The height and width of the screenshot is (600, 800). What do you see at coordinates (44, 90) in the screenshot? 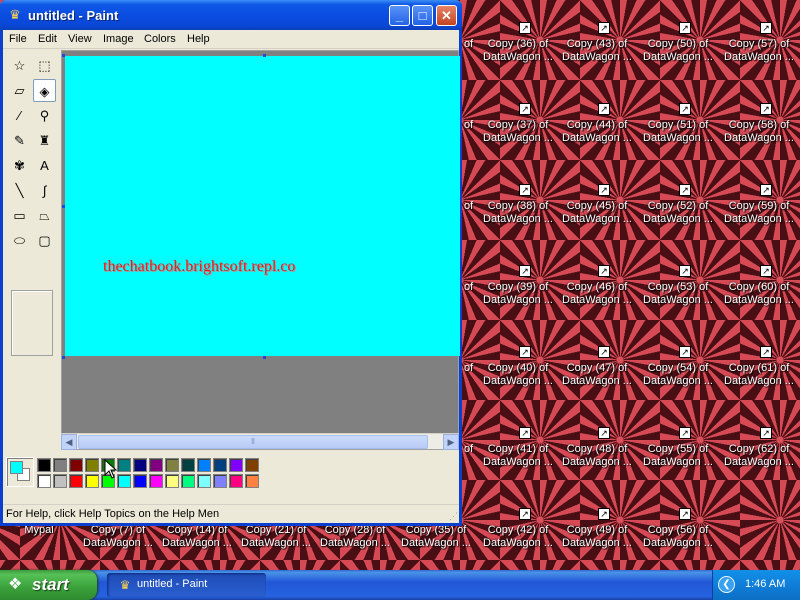
I see `tool-fill-with-color-icon: ◈` at bounding box center [44, 90].